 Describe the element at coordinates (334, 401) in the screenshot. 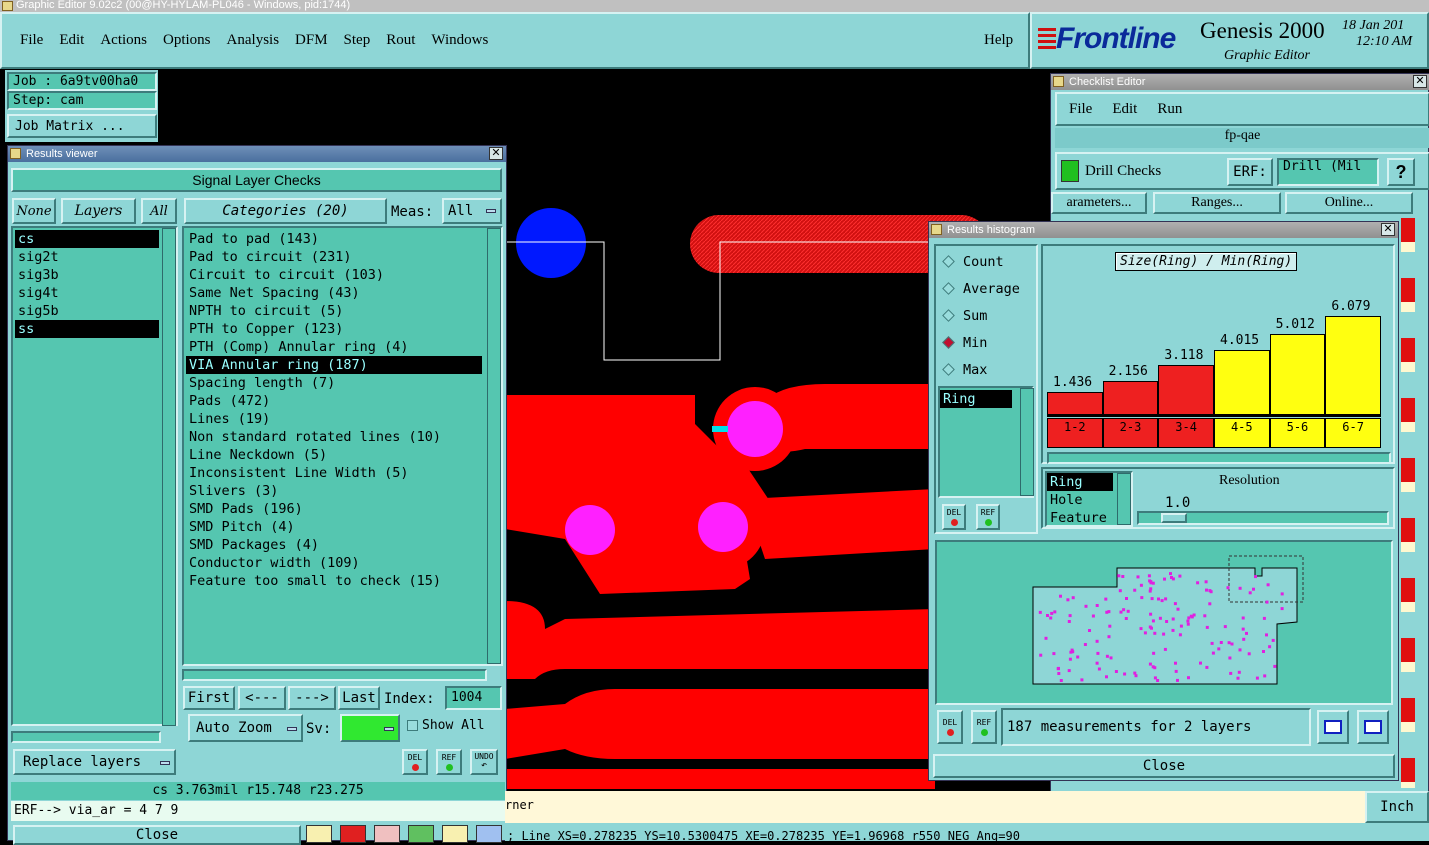

I see `category-list-item: Pads (472)` at that location.